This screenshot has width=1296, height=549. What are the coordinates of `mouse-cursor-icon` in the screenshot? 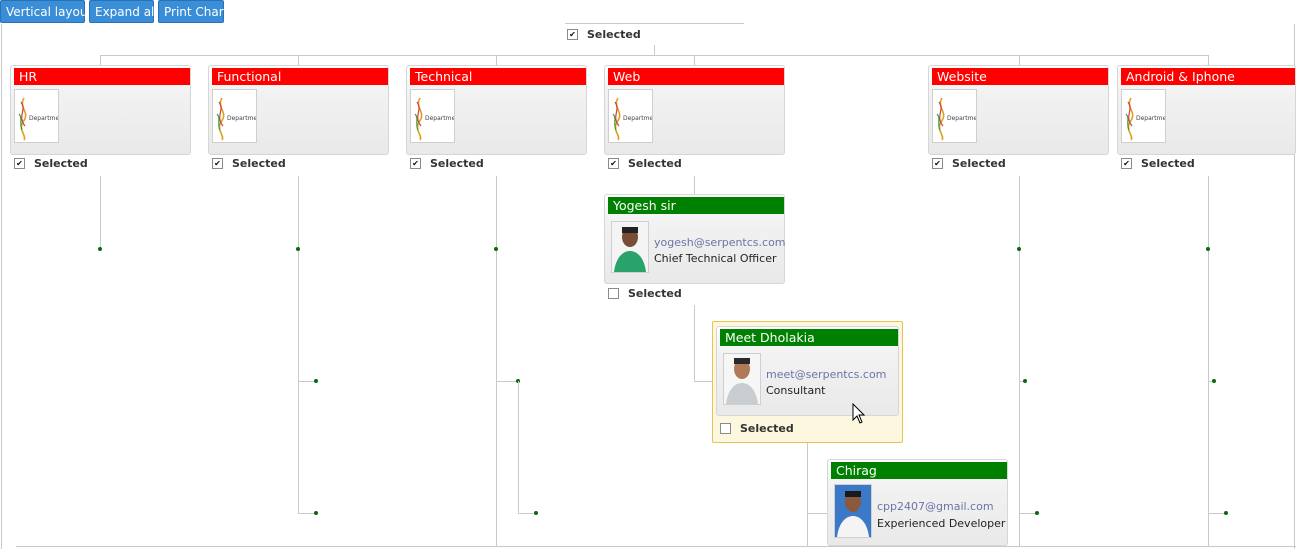 It's located at (859, 413).